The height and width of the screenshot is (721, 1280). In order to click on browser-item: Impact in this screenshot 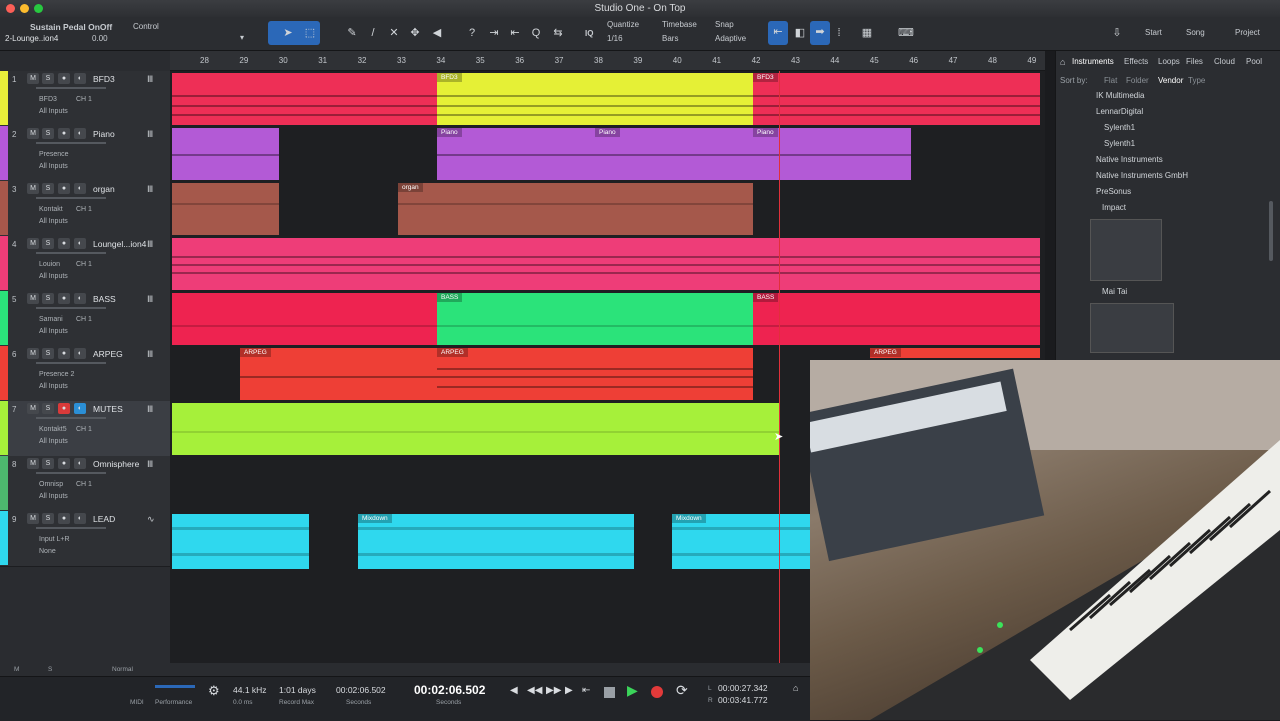, I will do `click(1114, 207)`.